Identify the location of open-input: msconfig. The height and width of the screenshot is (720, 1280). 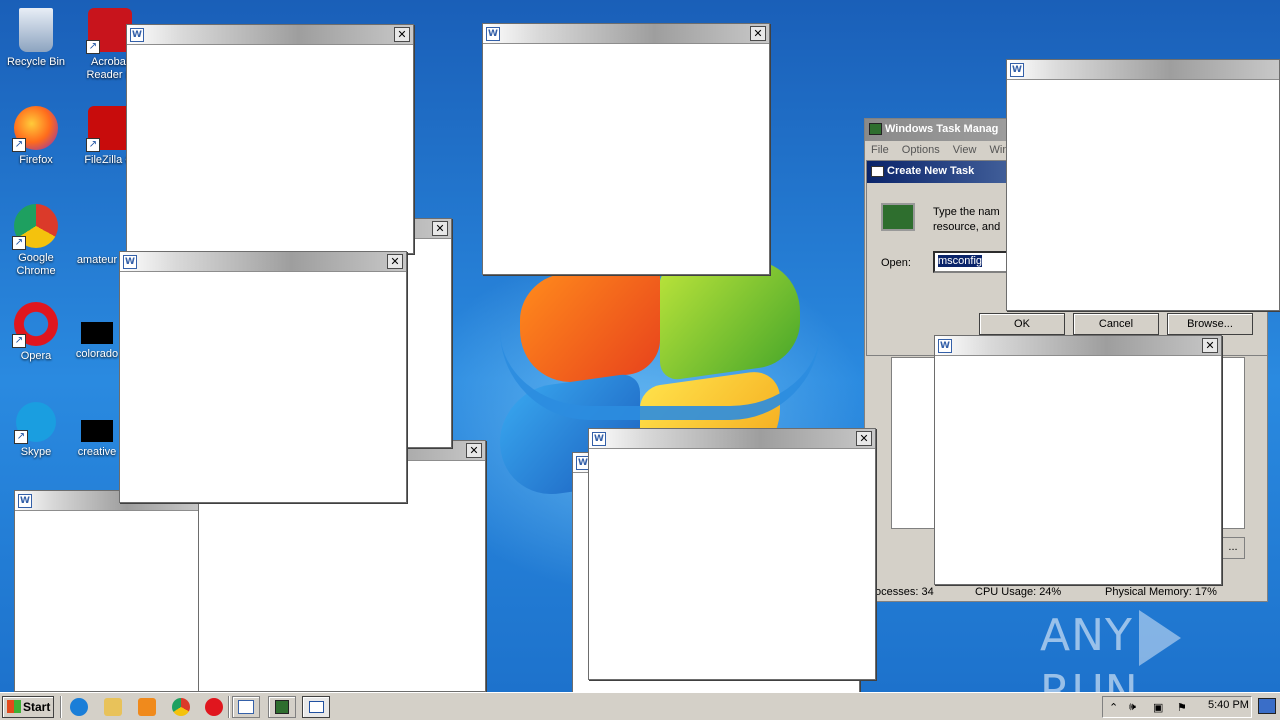
(973, 262).